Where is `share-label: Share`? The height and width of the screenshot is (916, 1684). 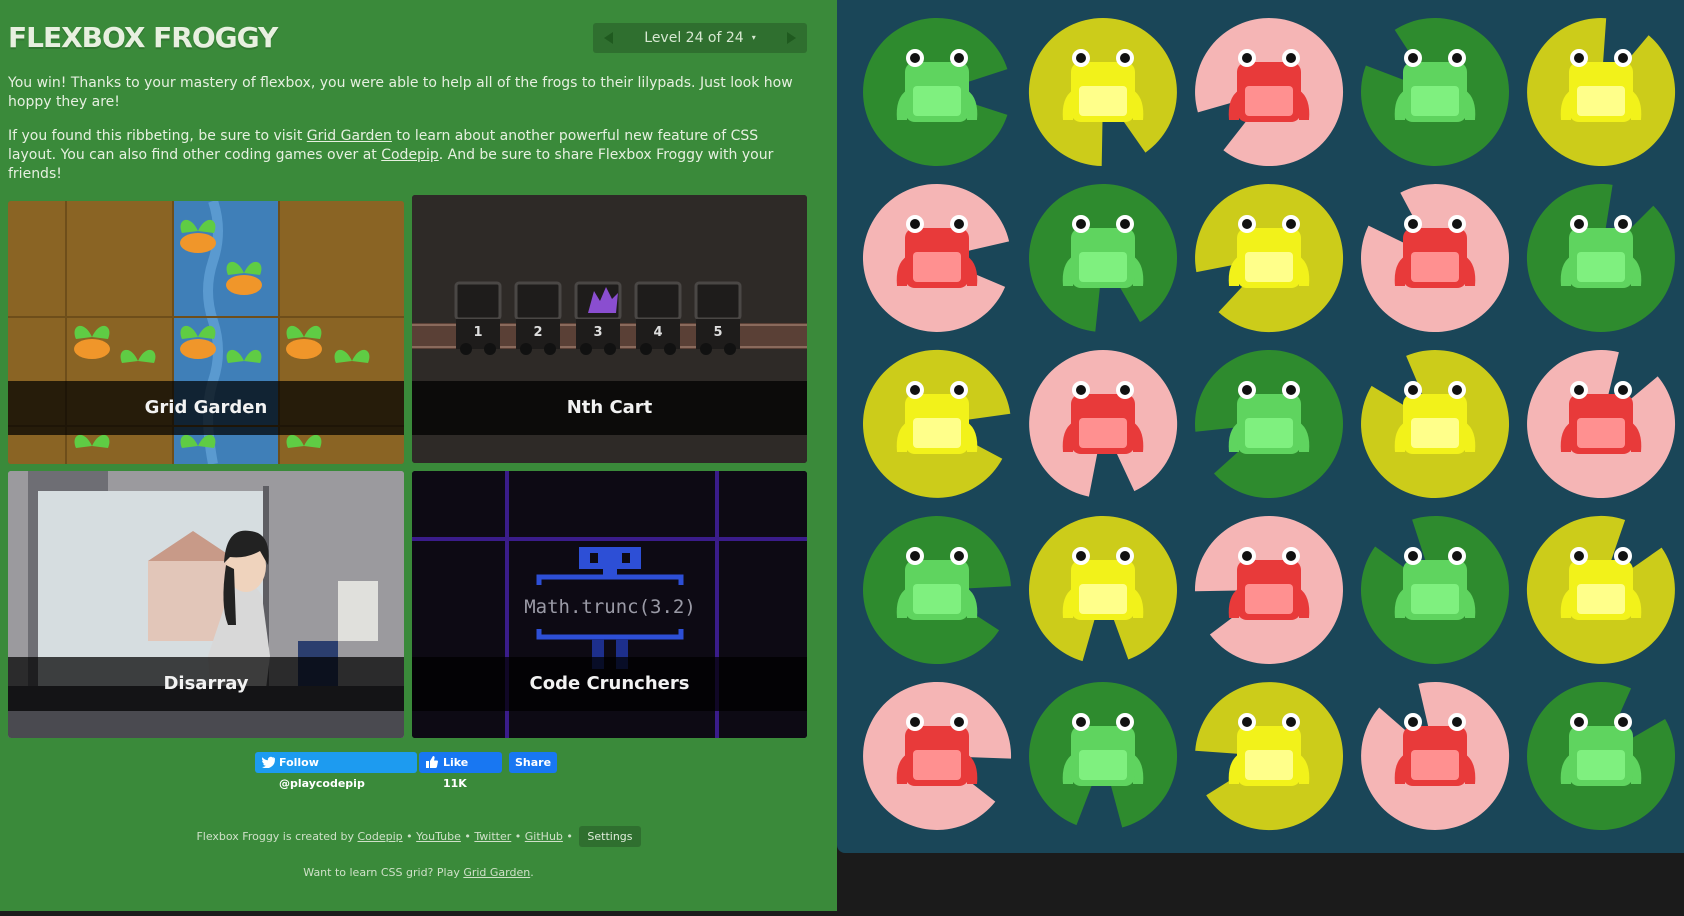
share-label: Share is located at coordinates (533, 762).